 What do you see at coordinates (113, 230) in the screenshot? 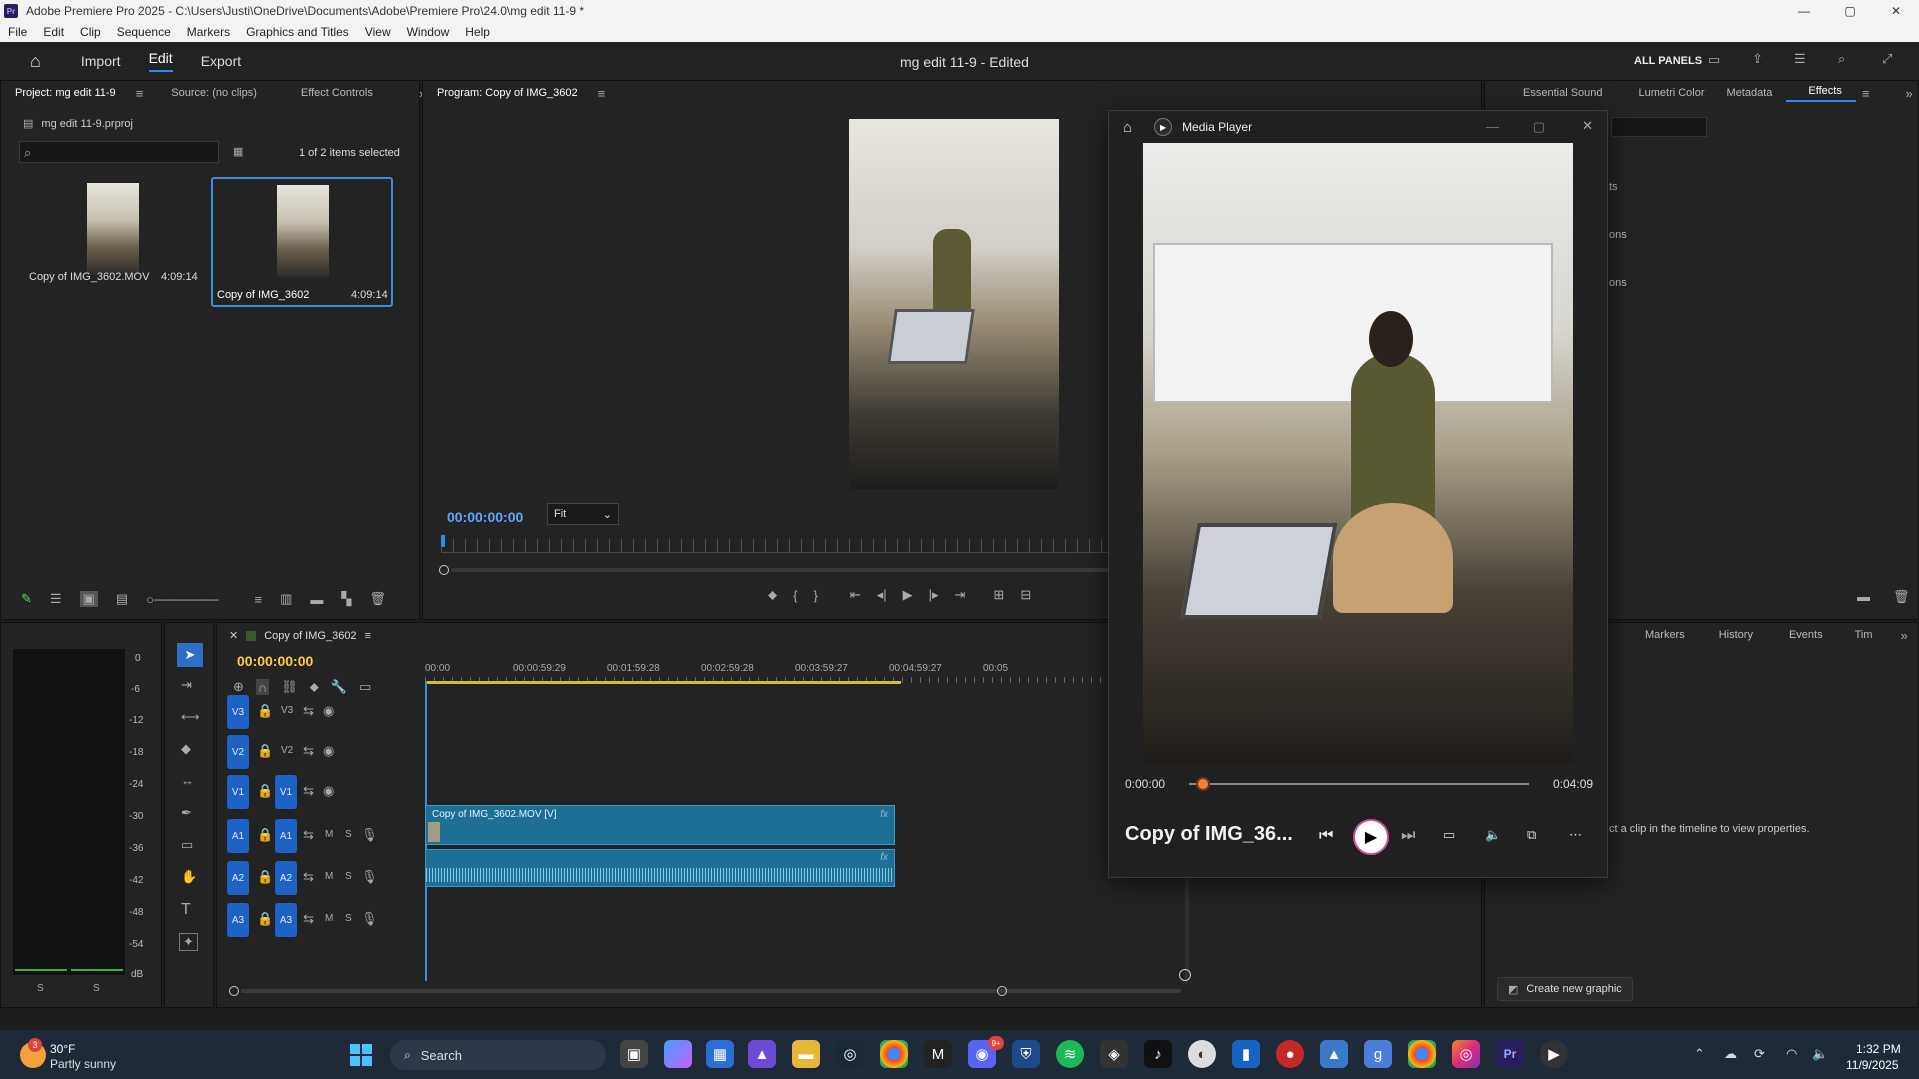
I see `project-item: Copy of IMG_3602.MOV 4:09:14` at bounding box center [113, 230].